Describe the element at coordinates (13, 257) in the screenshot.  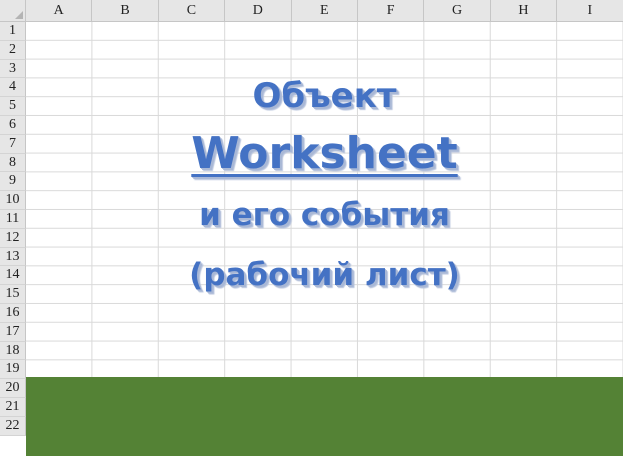
I see `row-header: 13` at that location.